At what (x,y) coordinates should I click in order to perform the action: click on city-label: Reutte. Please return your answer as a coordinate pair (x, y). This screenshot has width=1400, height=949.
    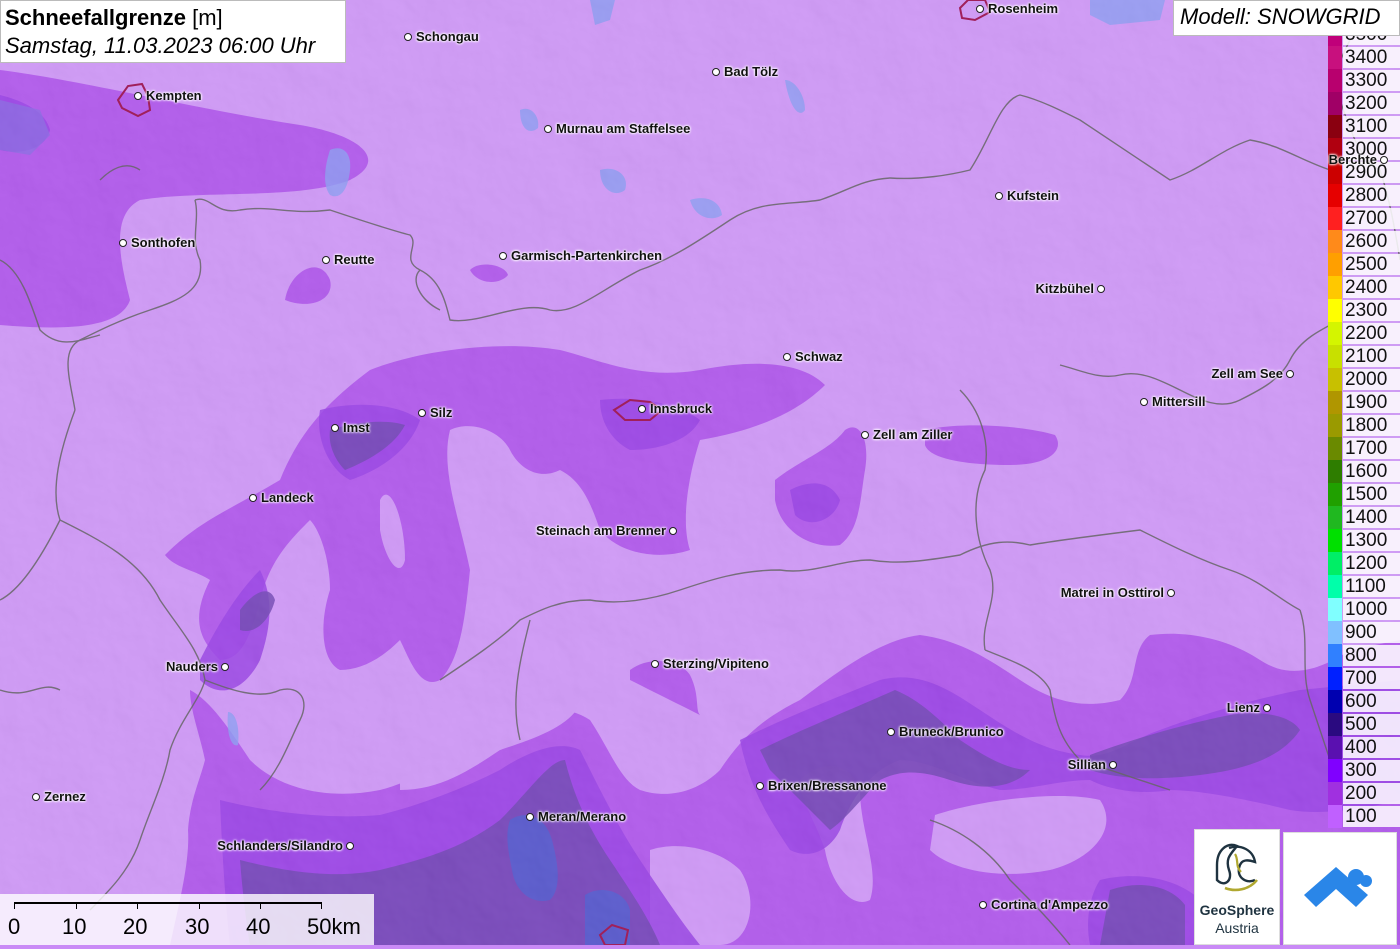
    Looking at the image, I should click on (354, 259).